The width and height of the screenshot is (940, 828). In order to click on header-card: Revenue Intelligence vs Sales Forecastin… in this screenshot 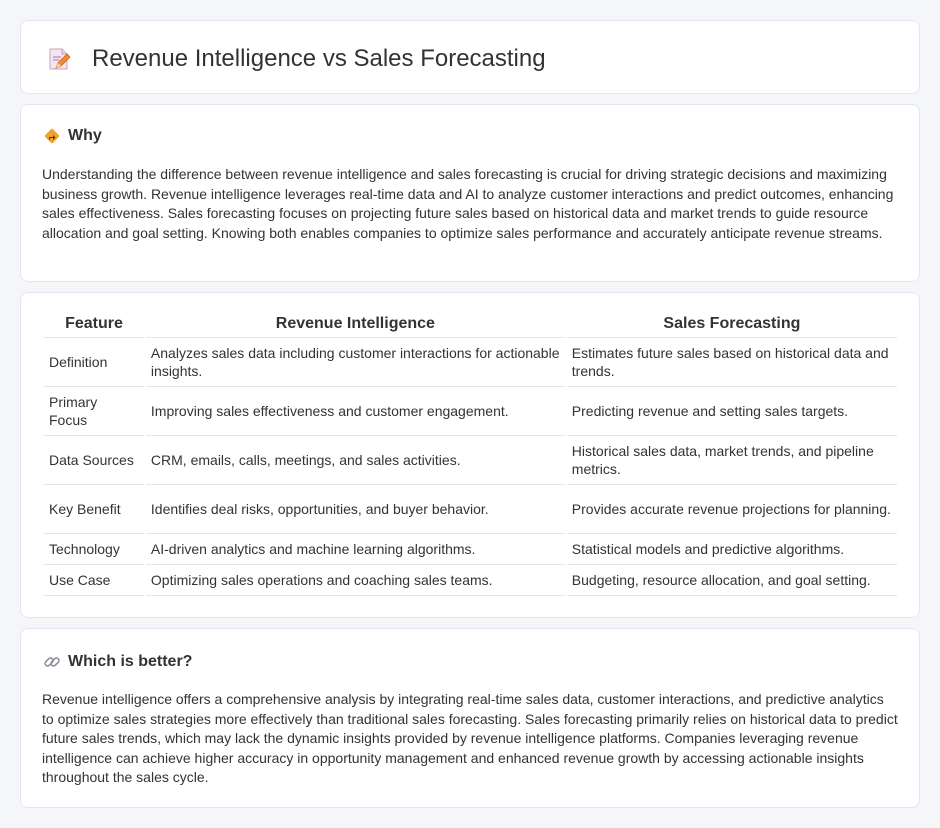, I will do `click(470, 57)`.